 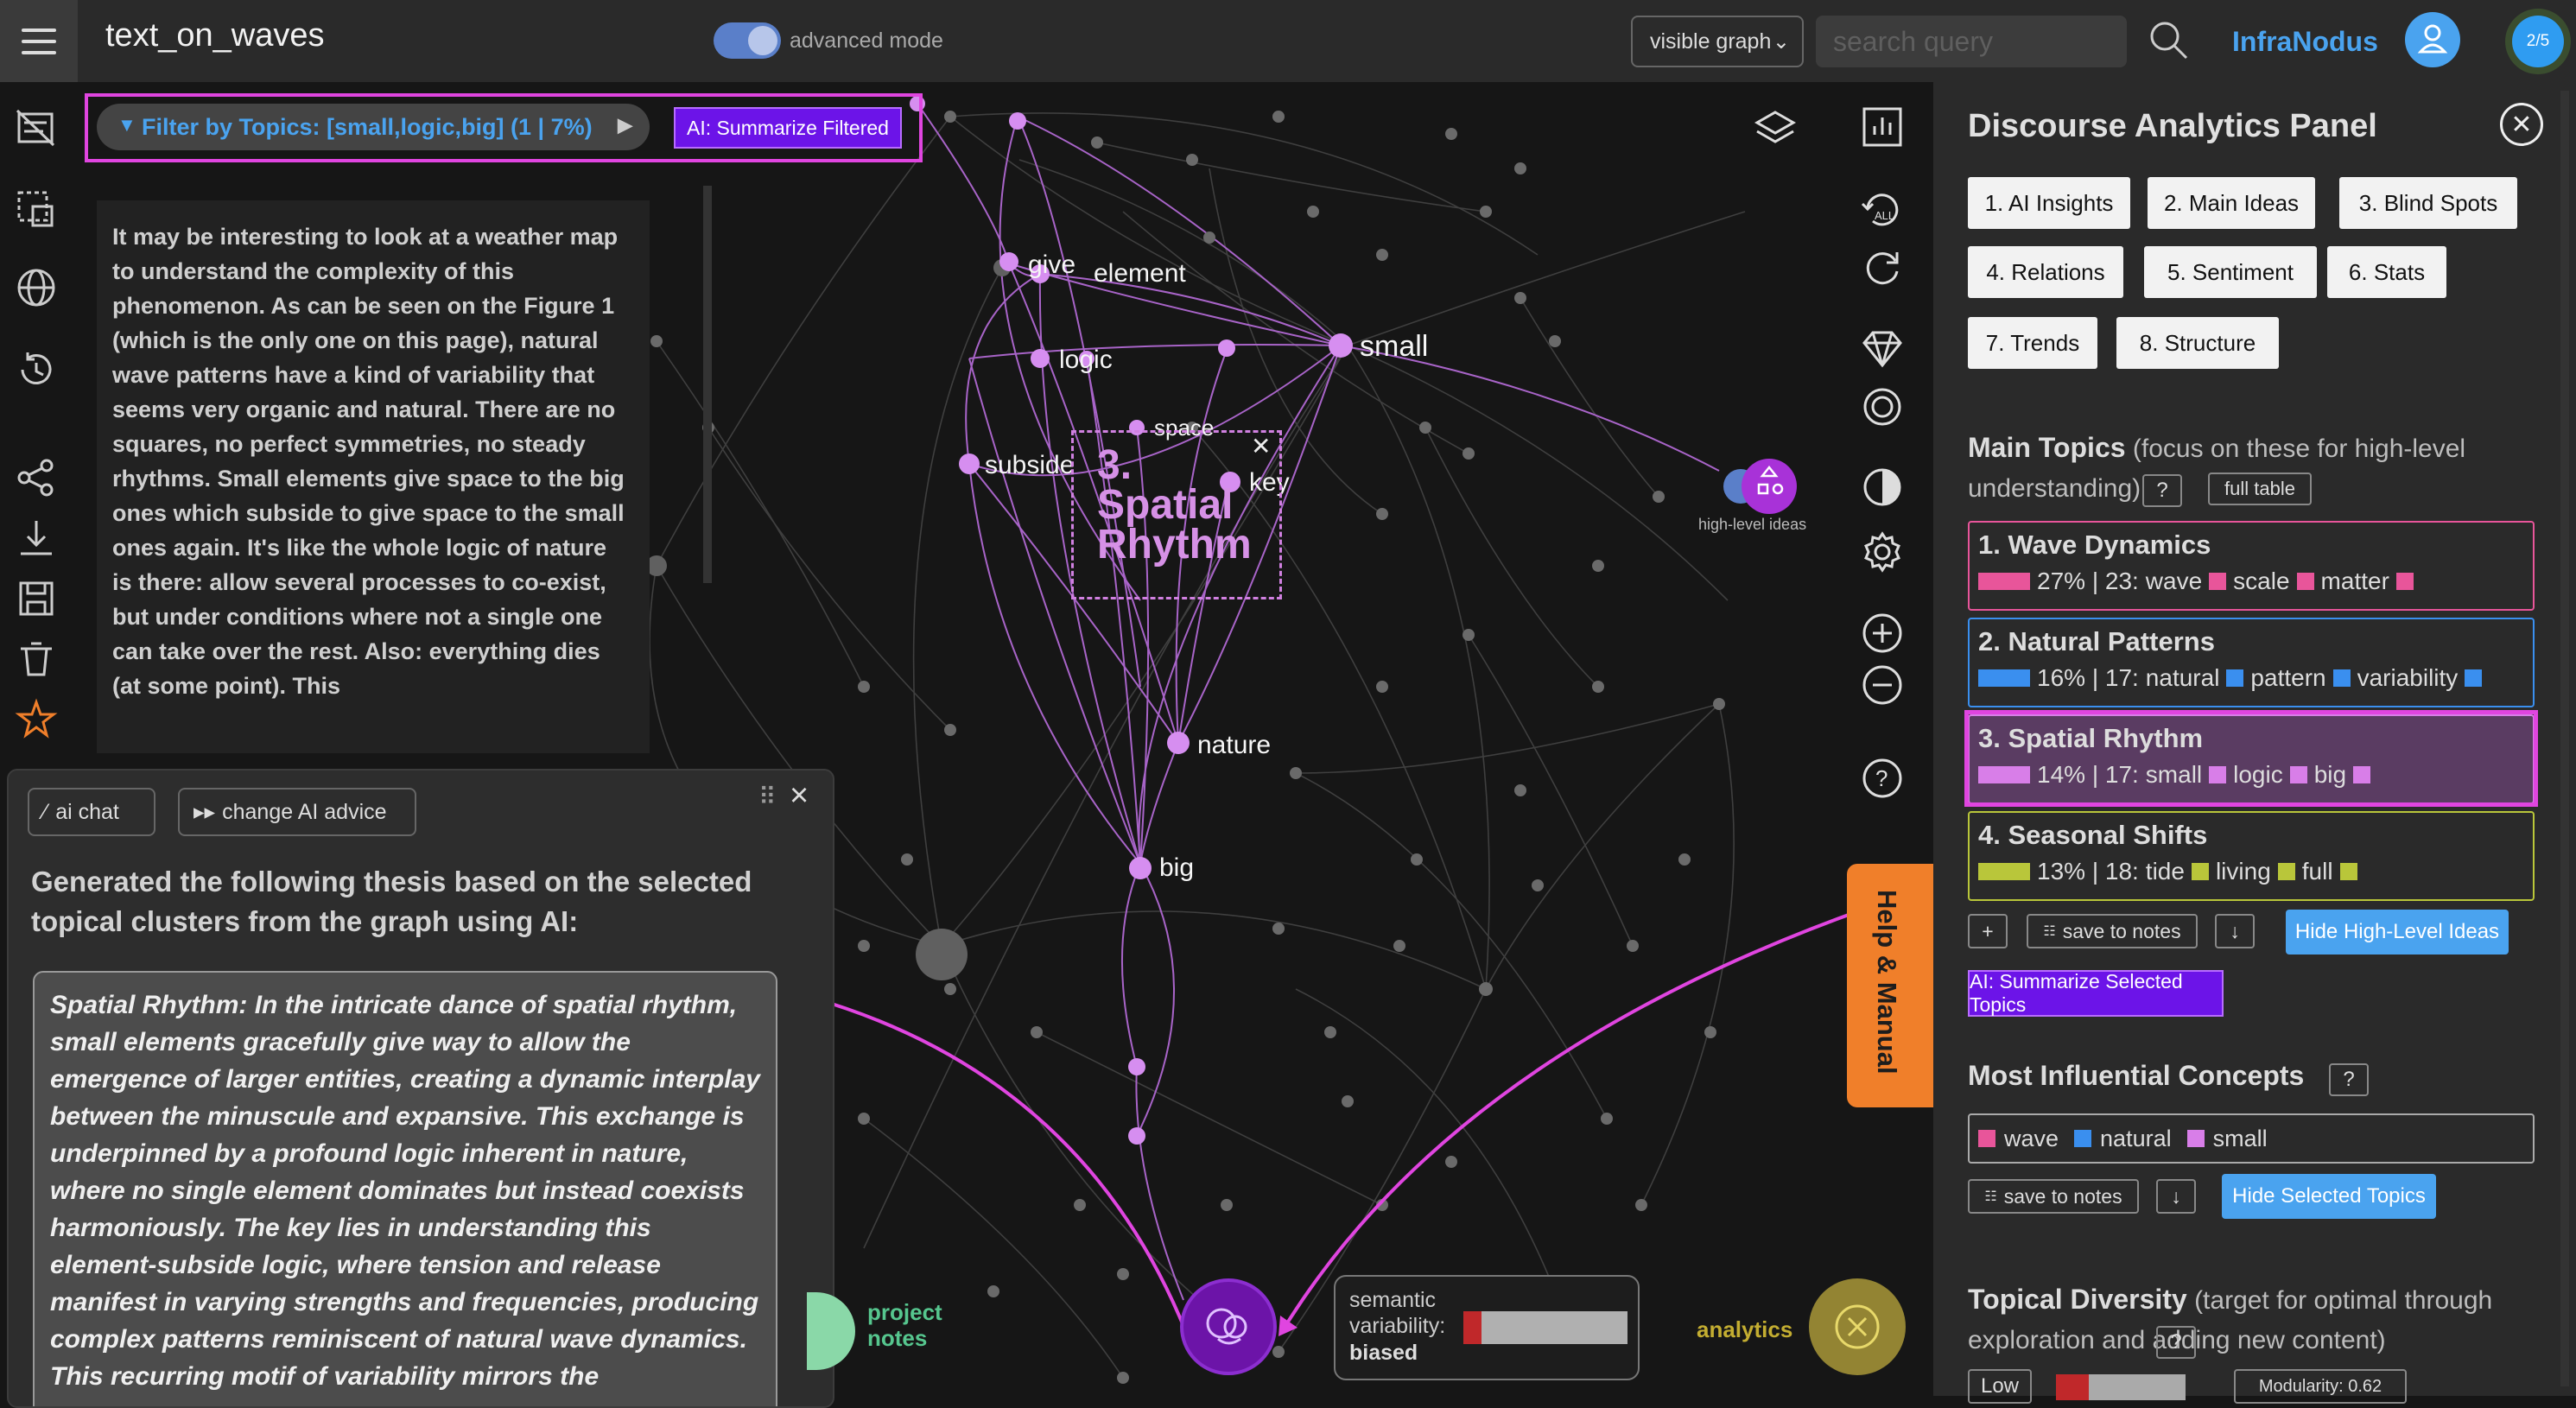 I want to click on gear-icon, so click(x=1882, y=552).